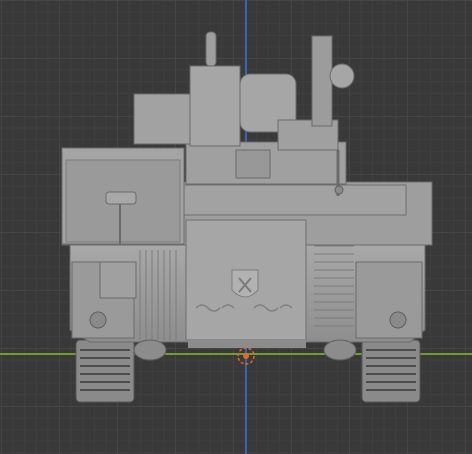 The image size is (472, 454). Describe the element at coordinates (391, 371) in the screenshot. I see `right-track` at that location.